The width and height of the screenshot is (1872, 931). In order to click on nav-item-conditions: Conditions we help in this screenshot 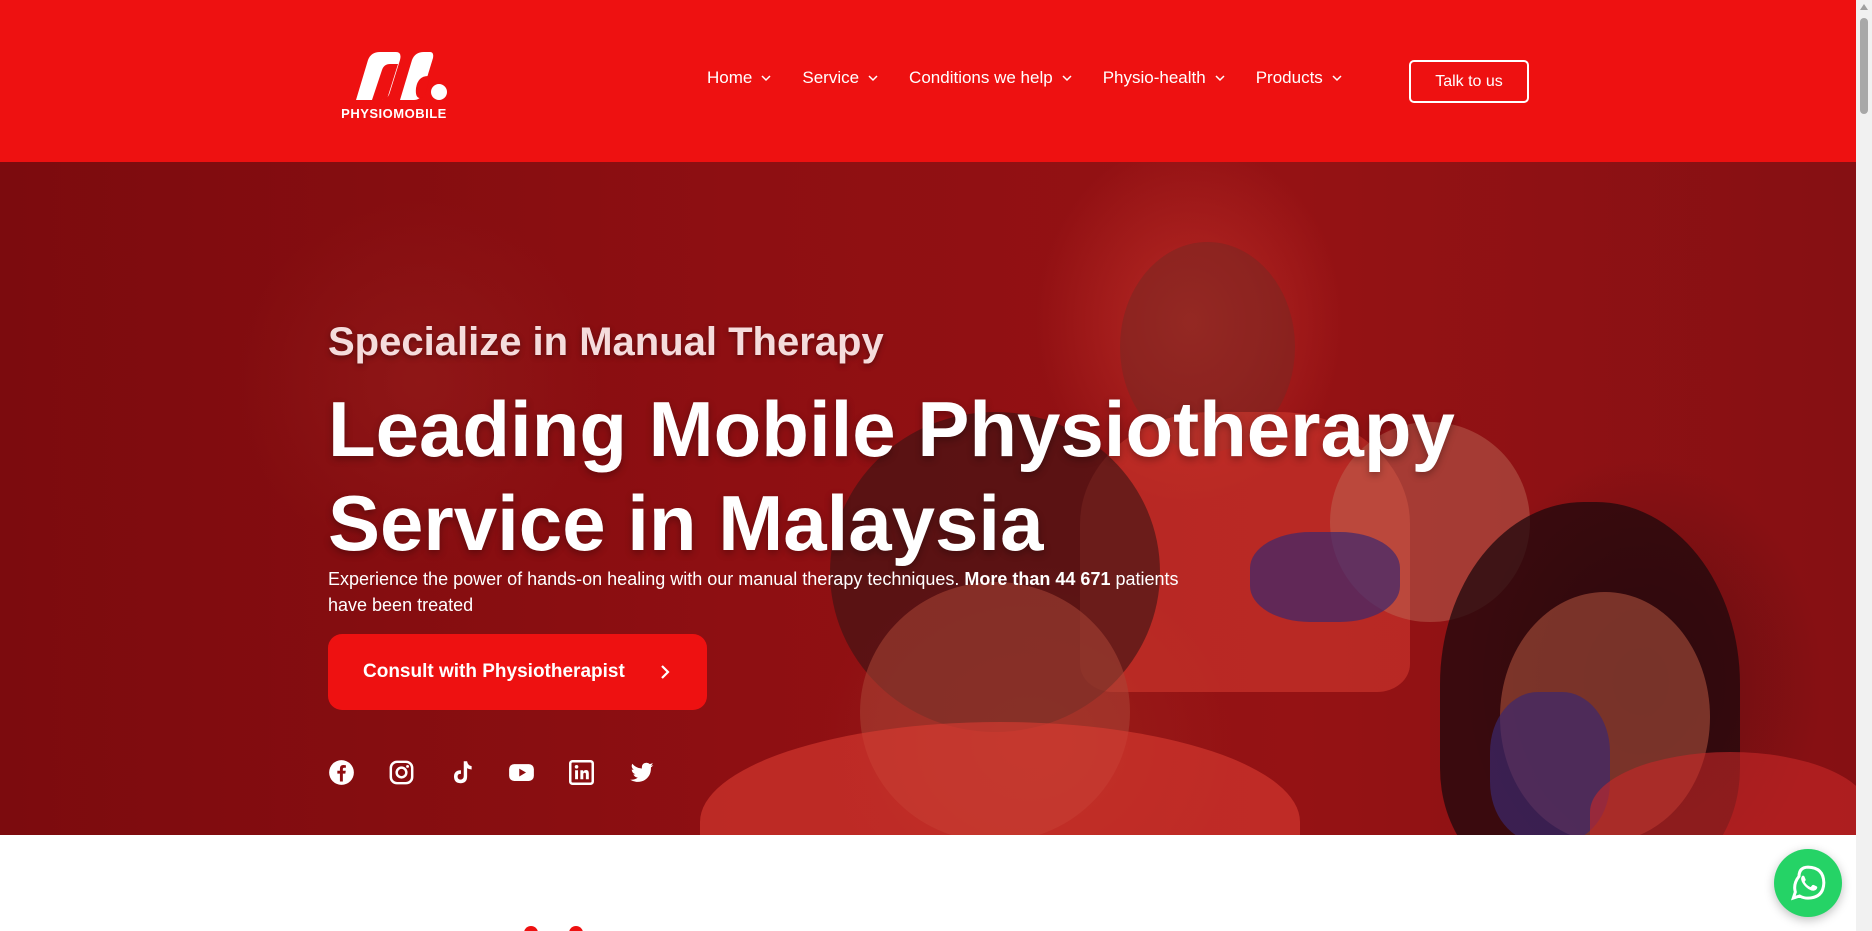, I will do `click(991, 78)`.